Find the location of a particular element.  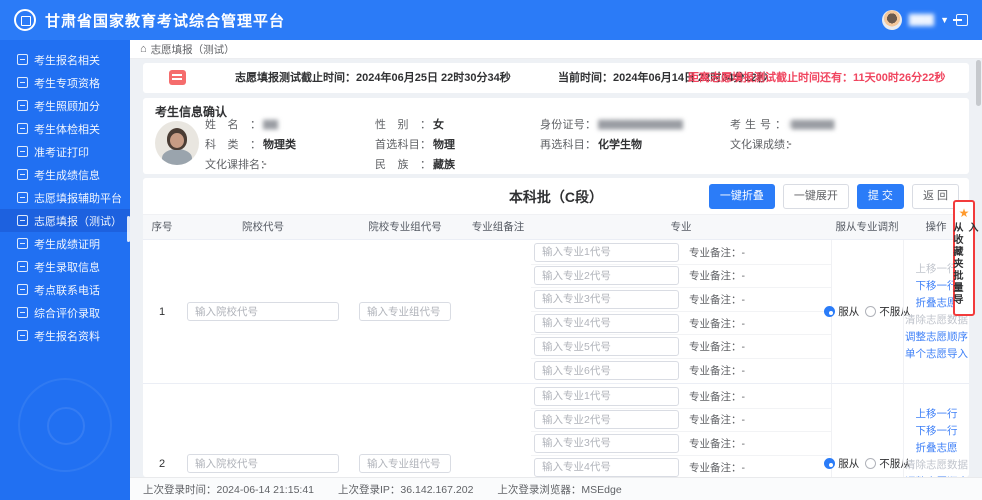

action-move-up: 上移一行 is located at coordinates (937, 414).